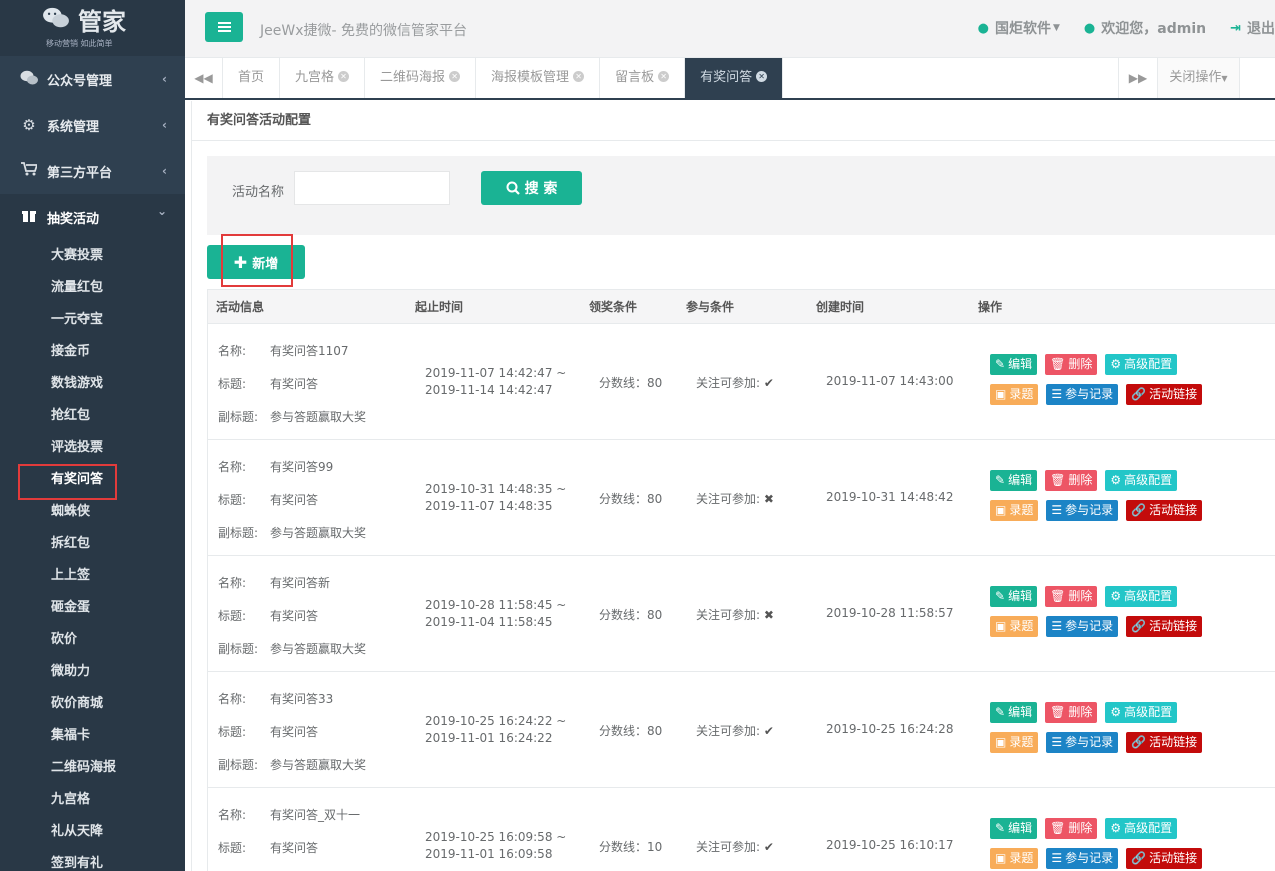 The image size is (1275, 871). What do you see at coordinates (734, 78) in the screenshot?
I see `tab-quiz: 有奖问答 ✕` at bounding box center [734, 78].